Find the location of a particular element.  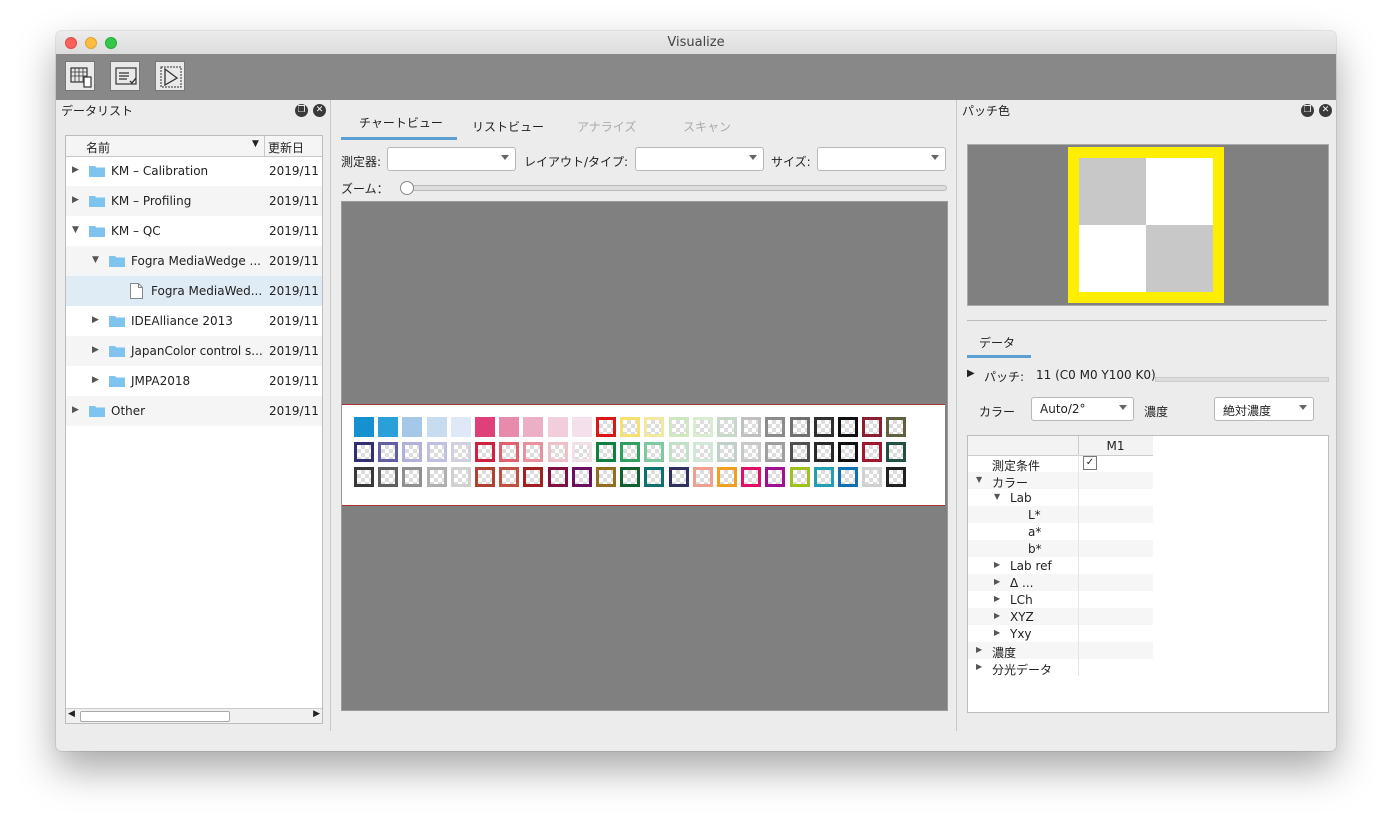

table-row: ▼ カラー is located at coordinates (1060, 481).